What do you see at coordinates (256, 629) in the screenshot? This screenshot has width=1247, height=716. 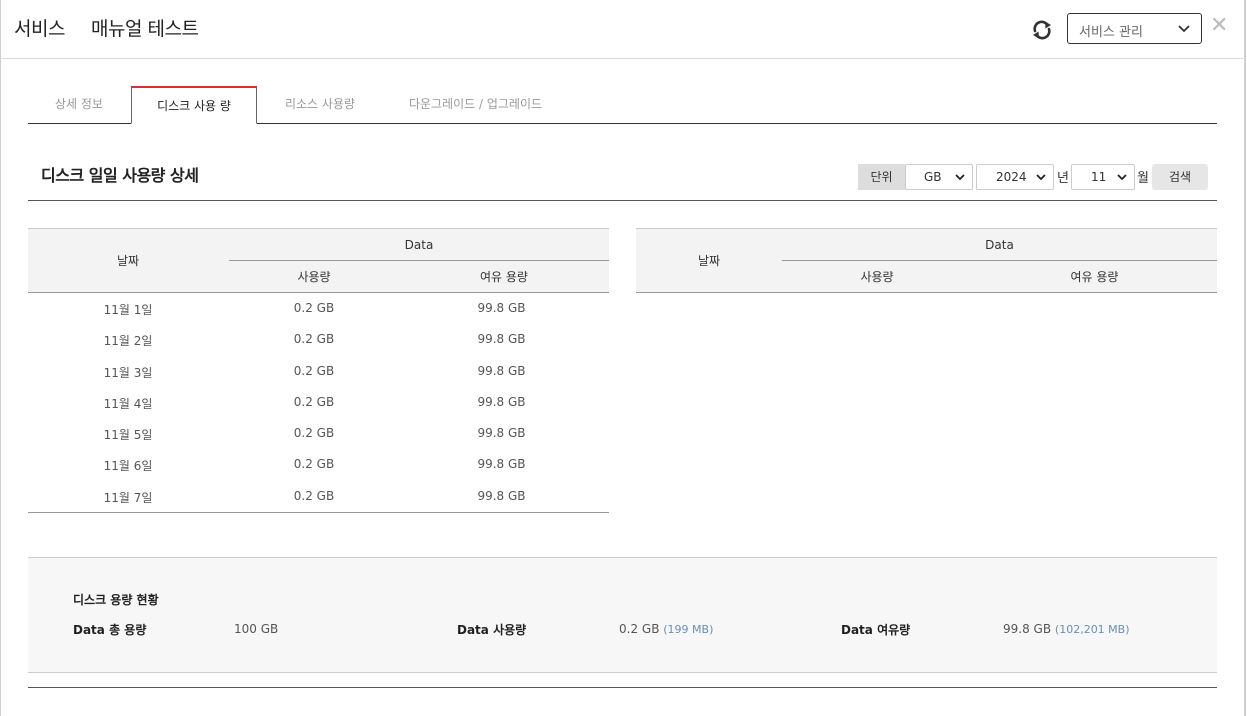 I see `summary-total-value: 100 GB` at bounding box center [256, 629].